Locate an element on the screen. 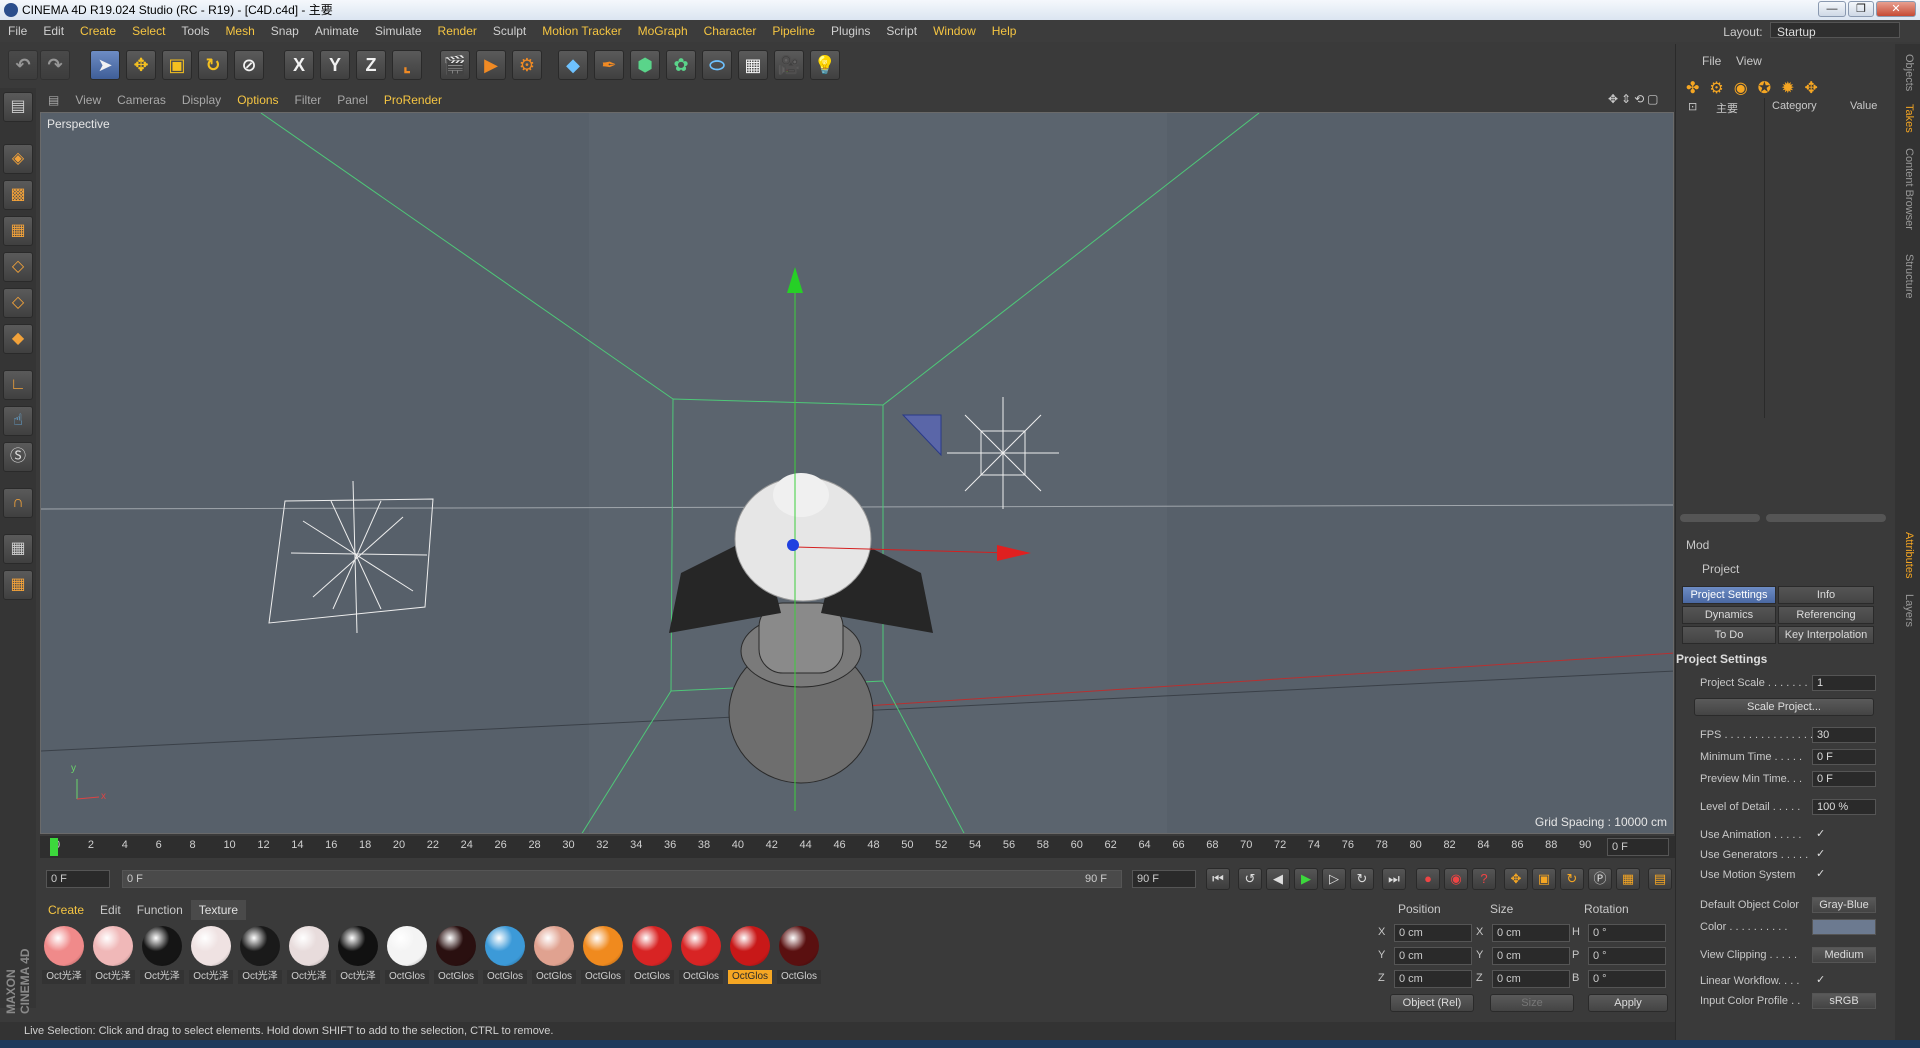 The height and width of the screenshot is (1048, 1920). menu-plugins: Plugins is located at coordinates (850, 31).